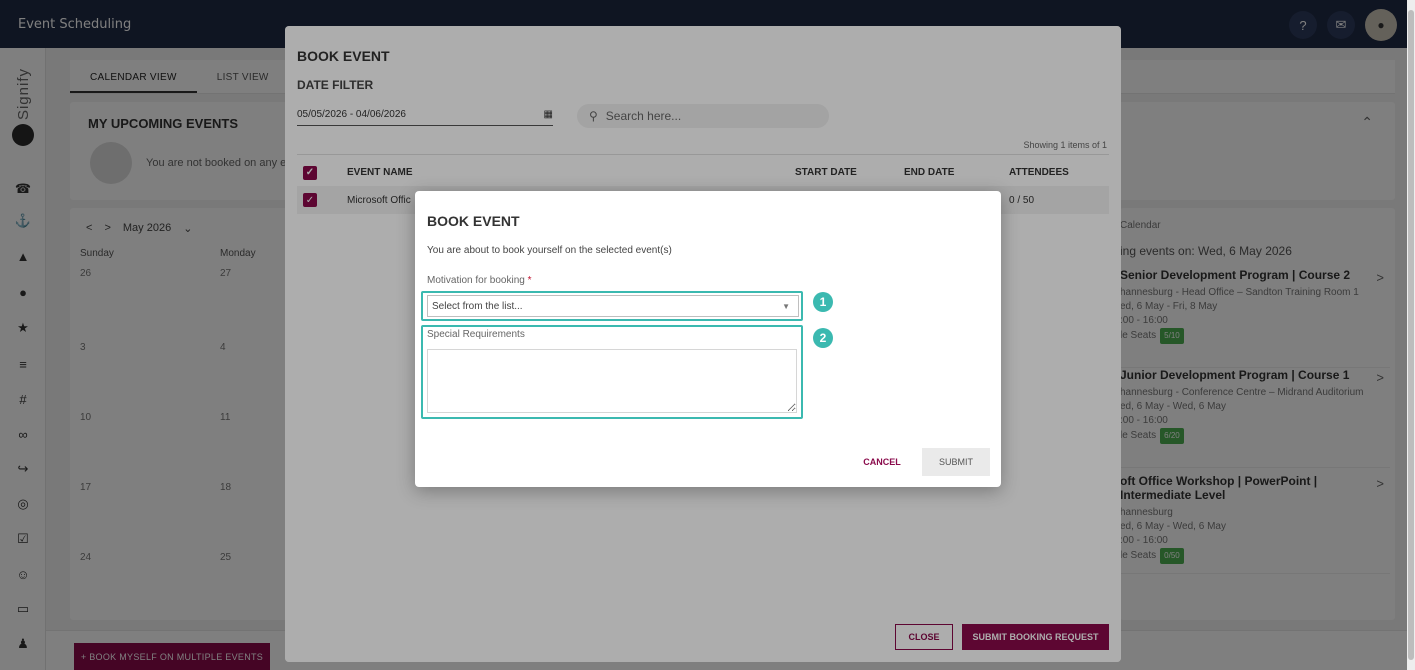  What do you see at coordinates (529, 280) in the screenshot?
I see `required-marker: *` at bounding box center [529, 280].